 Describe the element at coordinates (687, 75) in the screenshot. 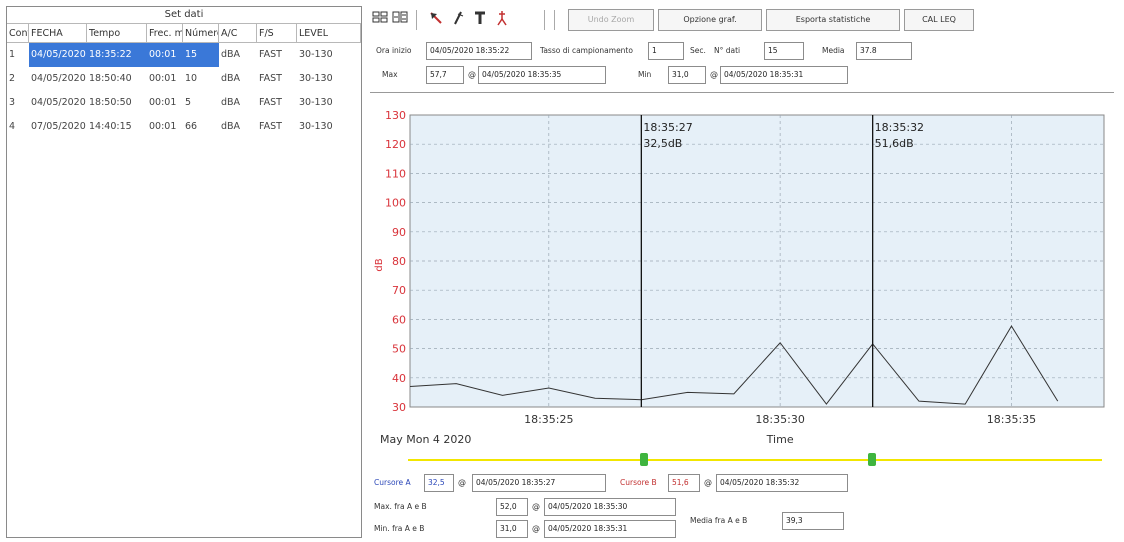

I see `min-value-field: 31,0` at that location.